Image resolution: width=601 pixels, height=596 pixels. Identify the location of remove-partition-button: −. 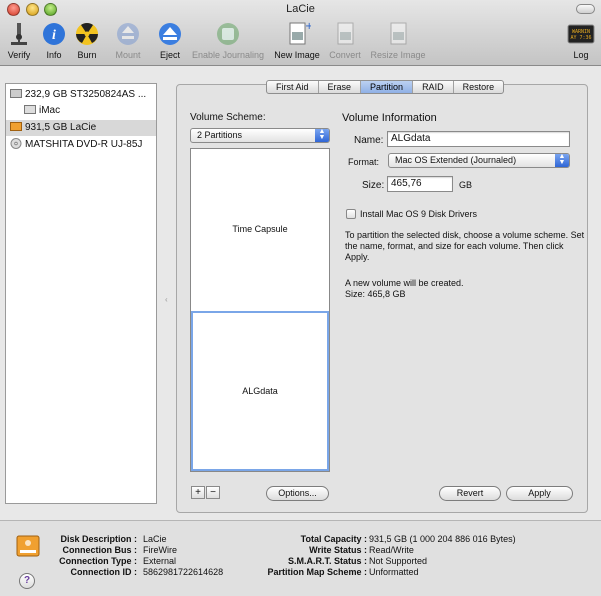
(213, 492).